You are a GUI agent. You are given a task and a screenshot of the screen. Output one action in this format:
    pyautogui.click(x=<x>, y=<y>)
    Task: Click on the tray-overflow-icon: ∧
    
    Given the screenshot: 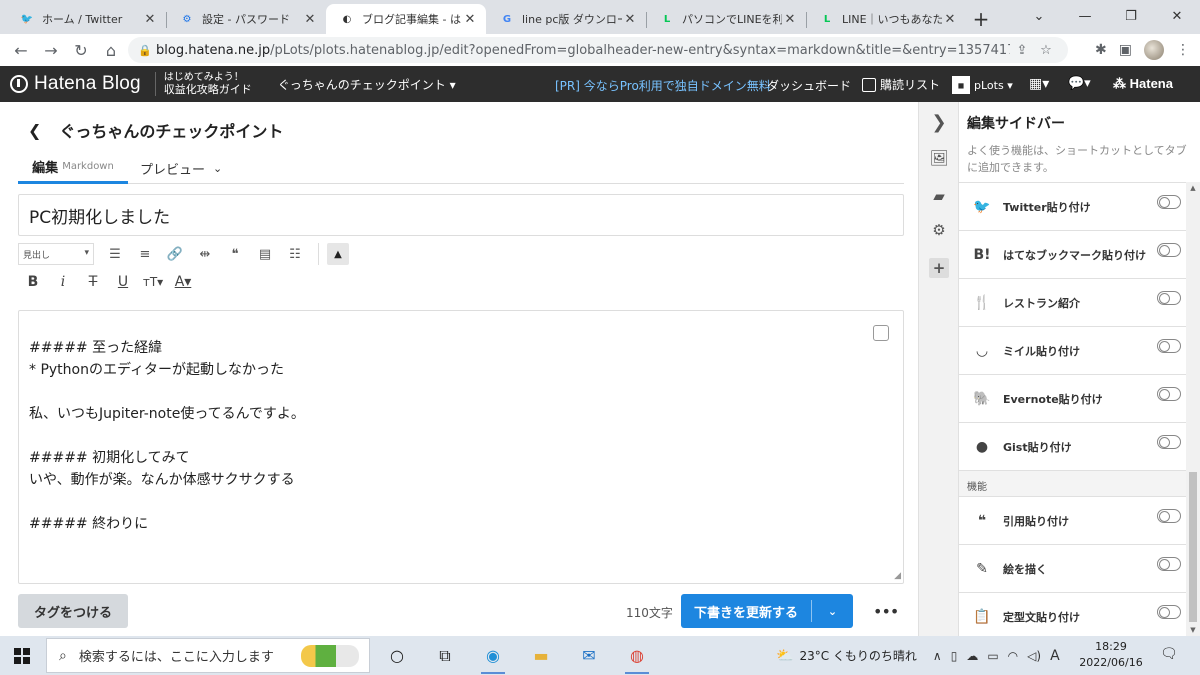 What is the action you would take?
    pyautogui.click(x=937, y=656)
    